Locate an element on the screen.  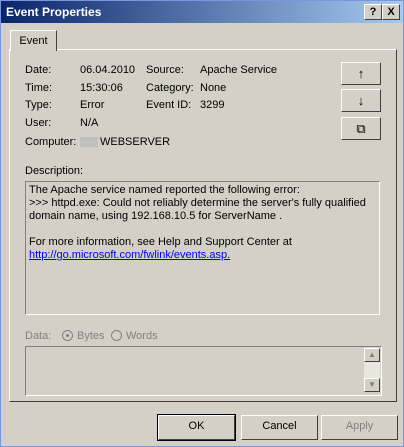
cancel-button: Cancel is located at coordinates (279, 427).